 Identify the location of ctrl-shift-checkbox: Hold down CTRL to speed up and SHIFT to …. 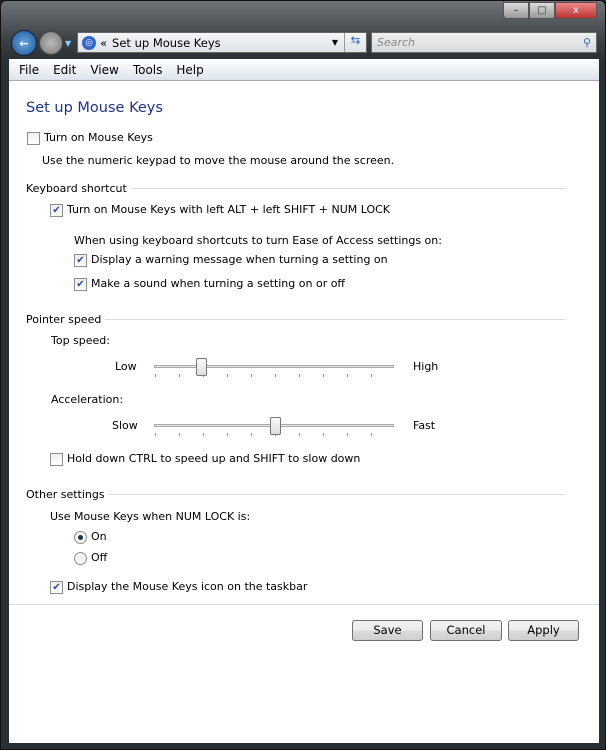
(205, 459).